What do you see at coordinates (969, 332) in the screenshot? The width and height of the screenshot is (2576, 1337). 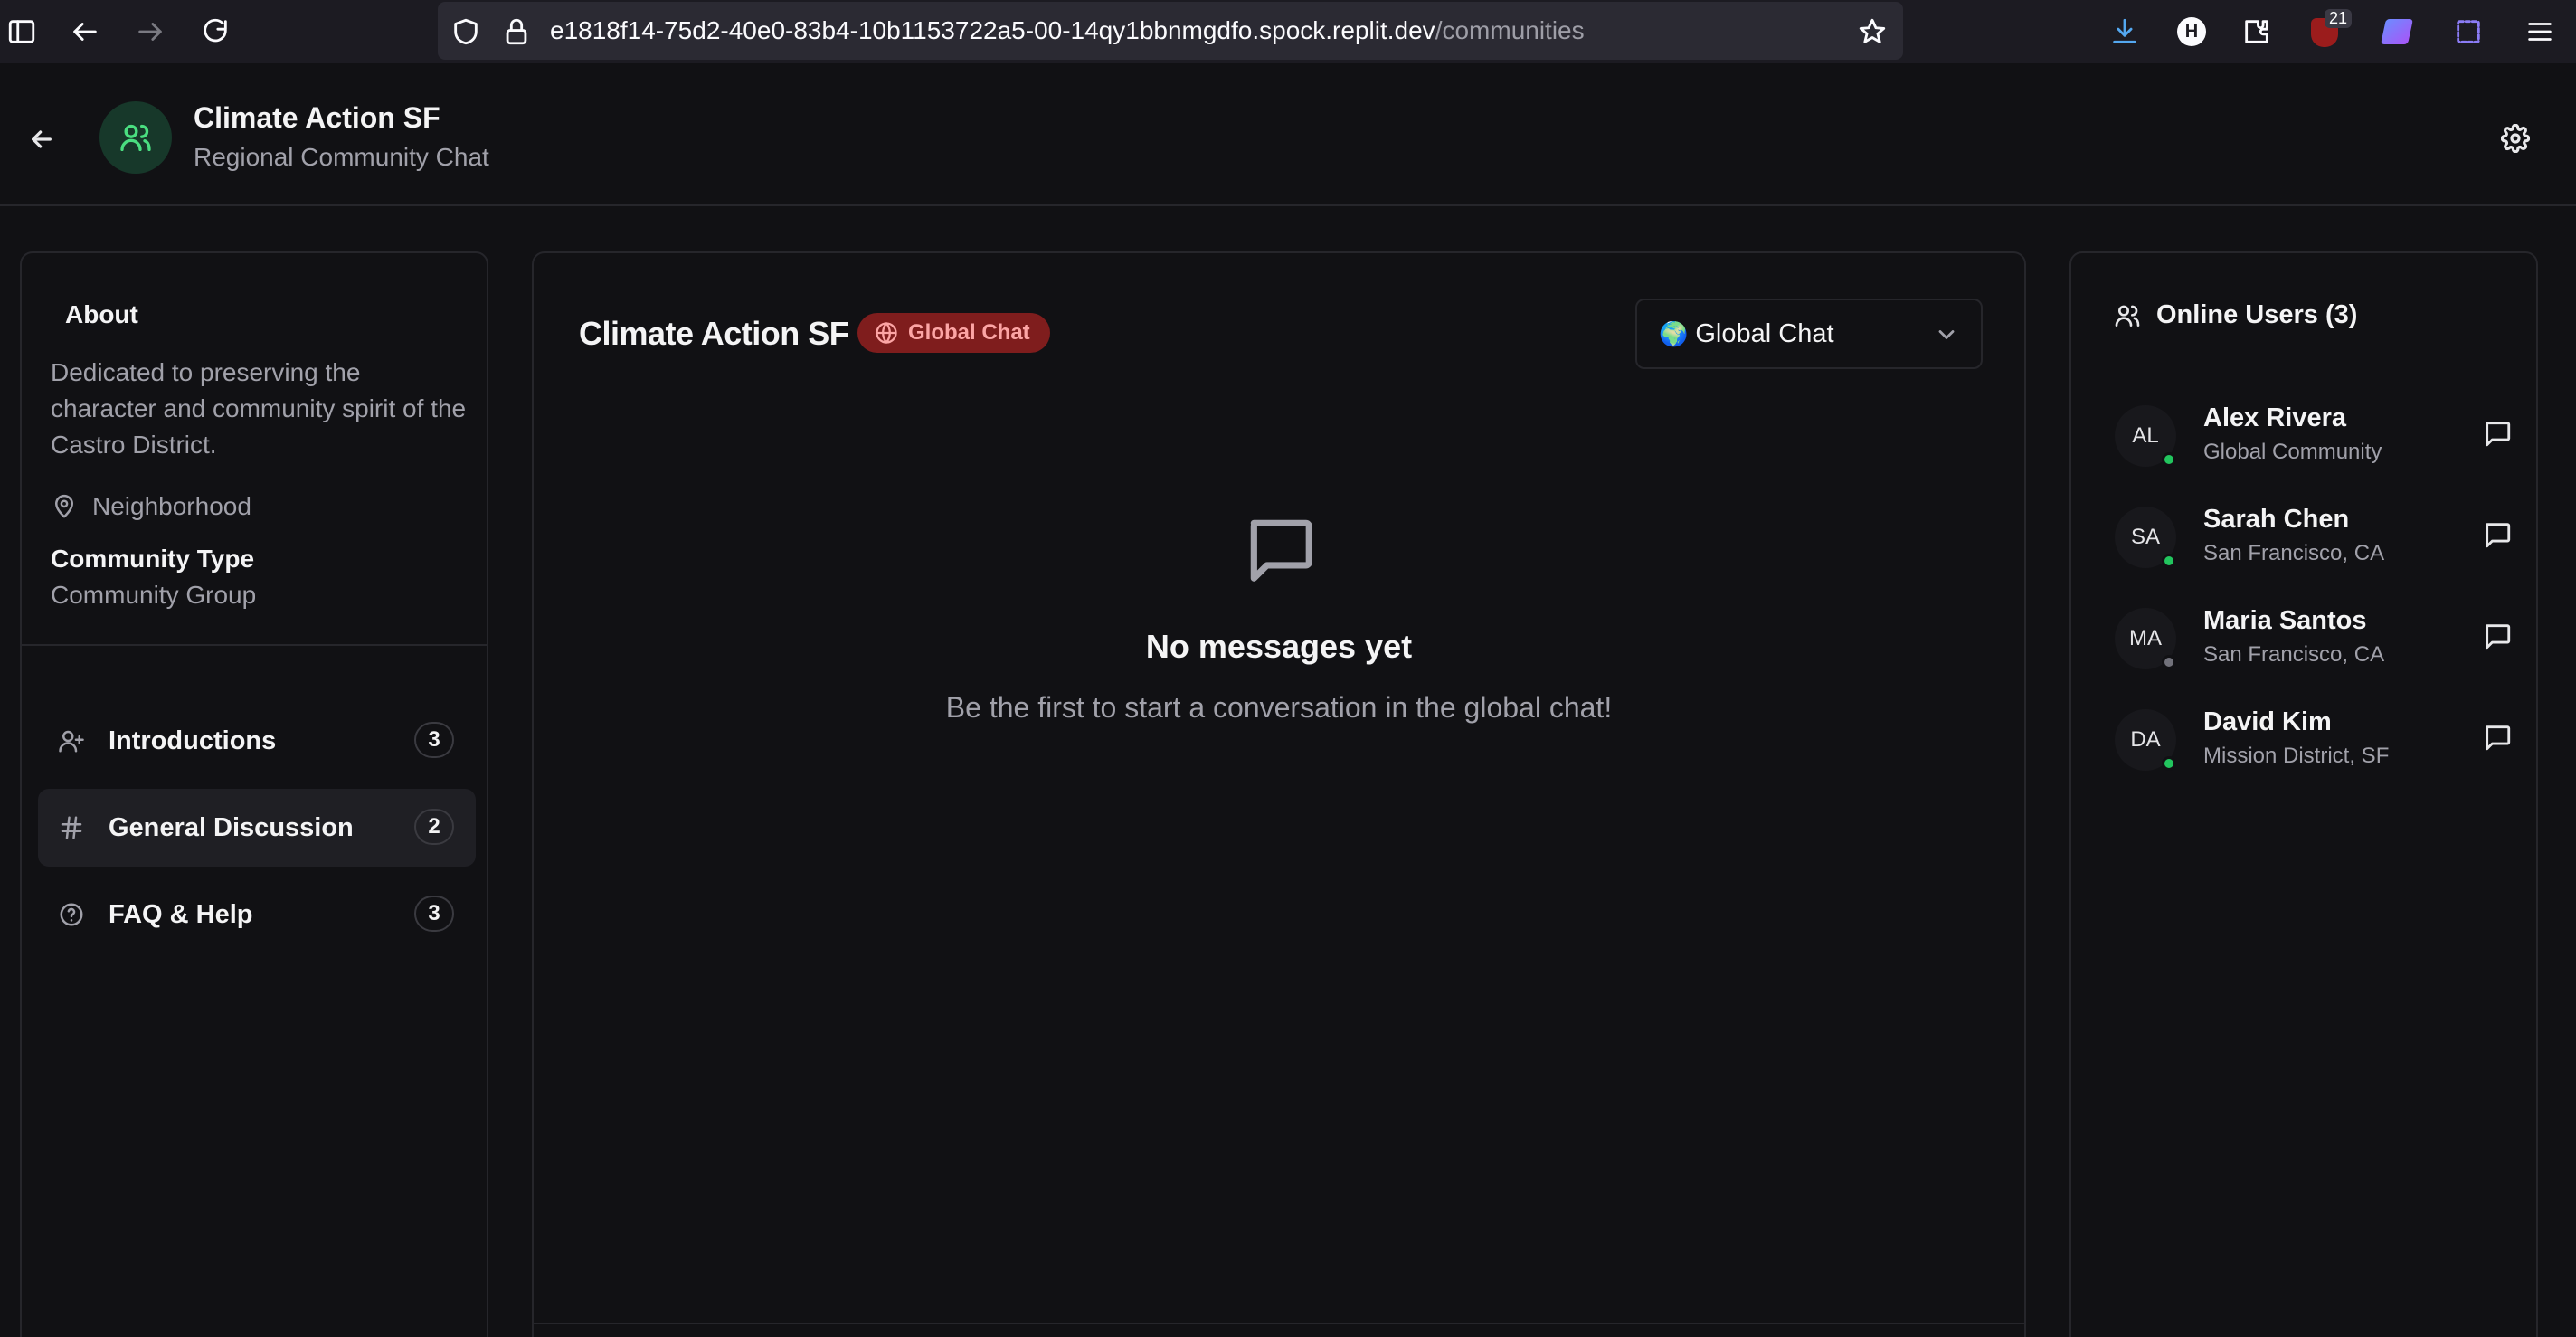 I see `chat-mode-badge-label: Global Chat` at bounding box center [969, 332].